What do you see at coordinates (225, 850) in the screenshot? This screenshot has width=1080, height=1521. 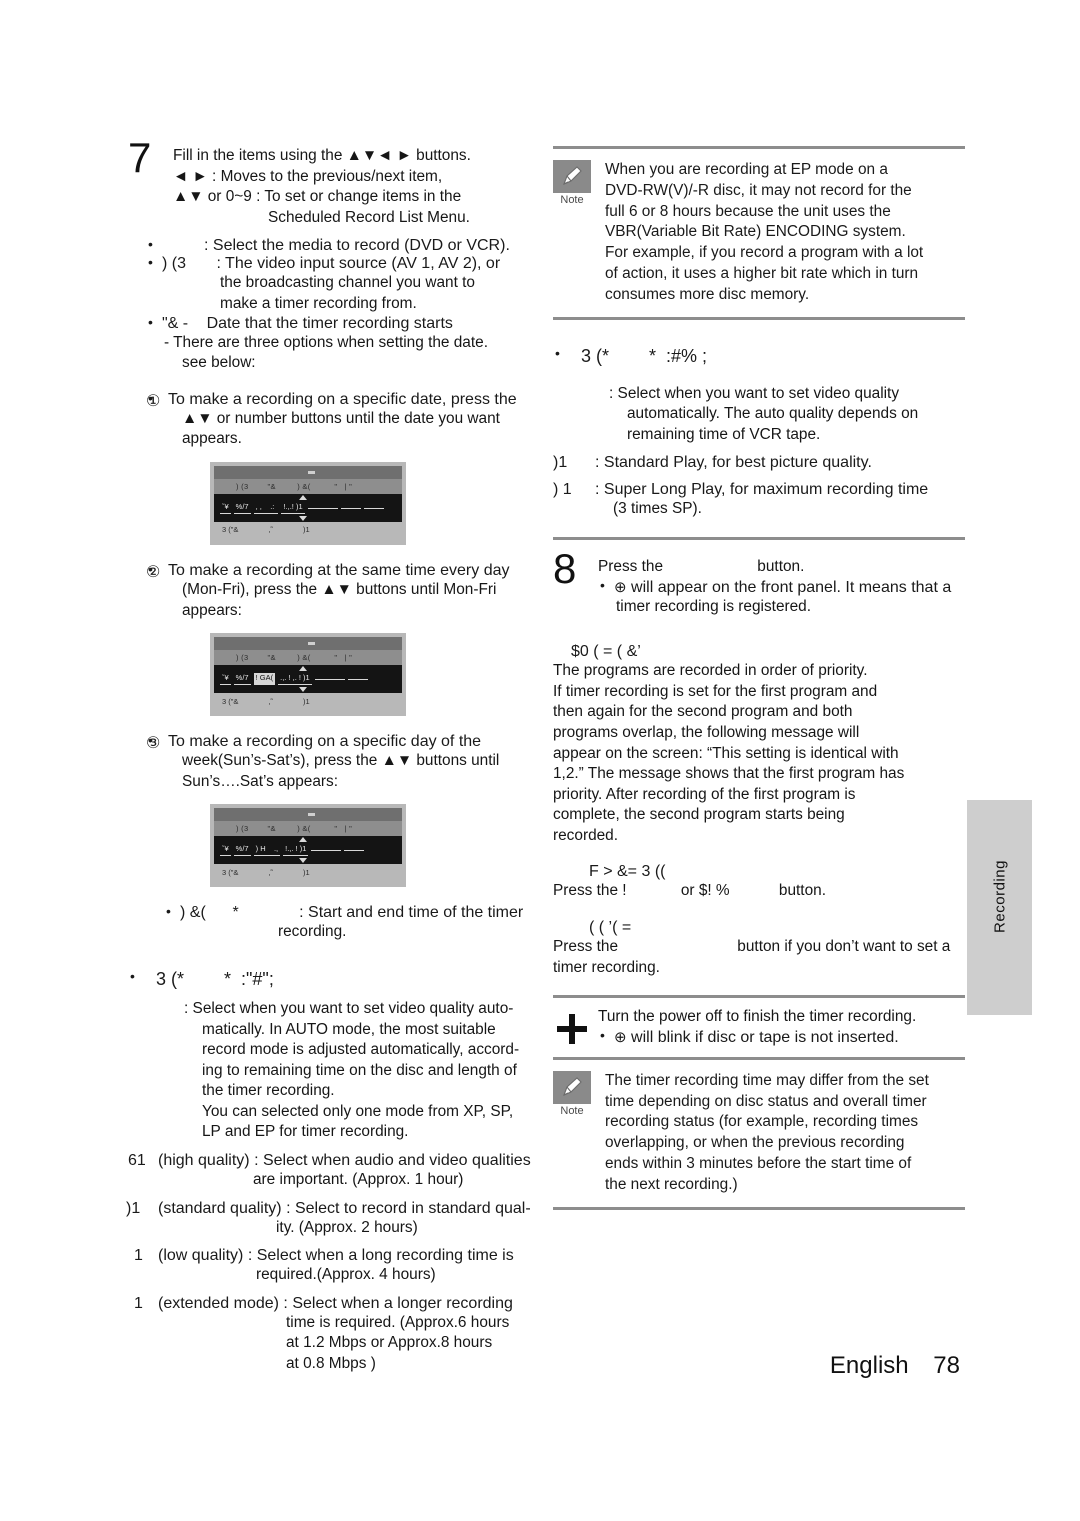 I see `osd-cell-media: ˇ¥` at bounding box center [225, 850].